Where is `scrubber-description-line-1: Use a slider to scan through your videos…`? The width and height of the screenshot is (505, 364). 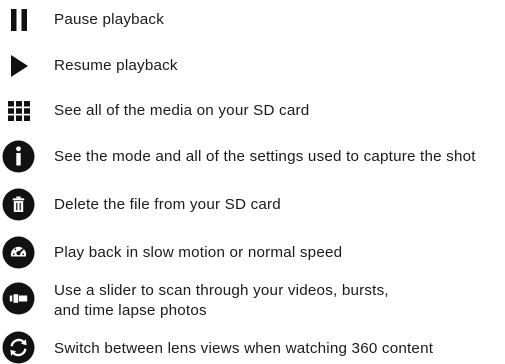 scrubber-description-line-1: Use a slider to scan through your videos… is located at coordinates (221, 290).